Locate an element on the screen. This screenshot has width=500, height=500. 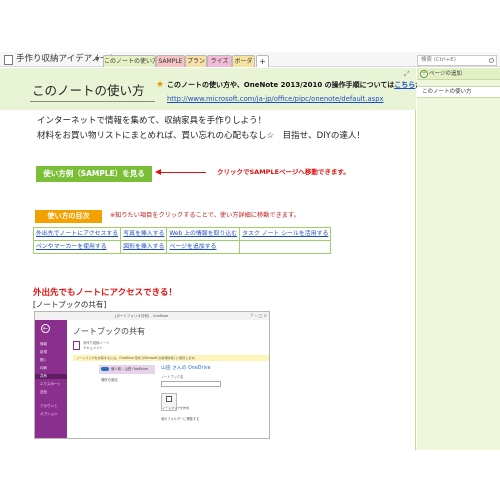
table-row: ペンやマーカーを使用する 図形を挿入する ページを追加する is located at coordinates (182, 247).